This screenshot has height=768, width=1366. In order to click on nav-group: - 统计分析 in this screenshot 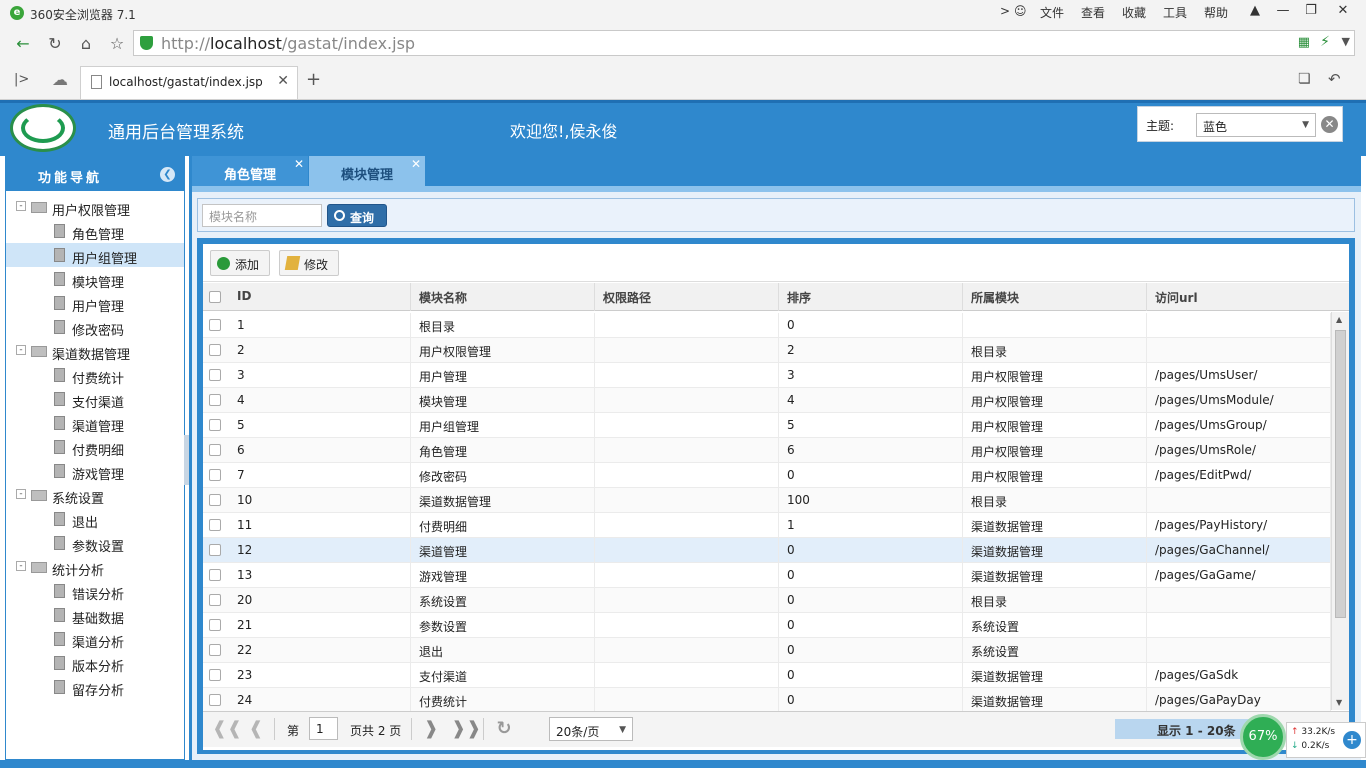, I will do `click(95, 567)`.